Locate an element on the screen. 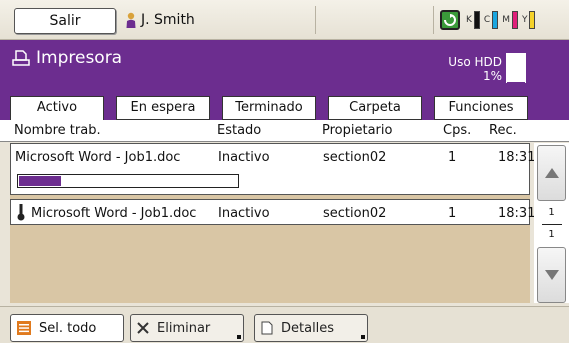 Image resolution: width=569 pixels, height=343 pixels. page-total: 1 is located at coordinates (551, 234).